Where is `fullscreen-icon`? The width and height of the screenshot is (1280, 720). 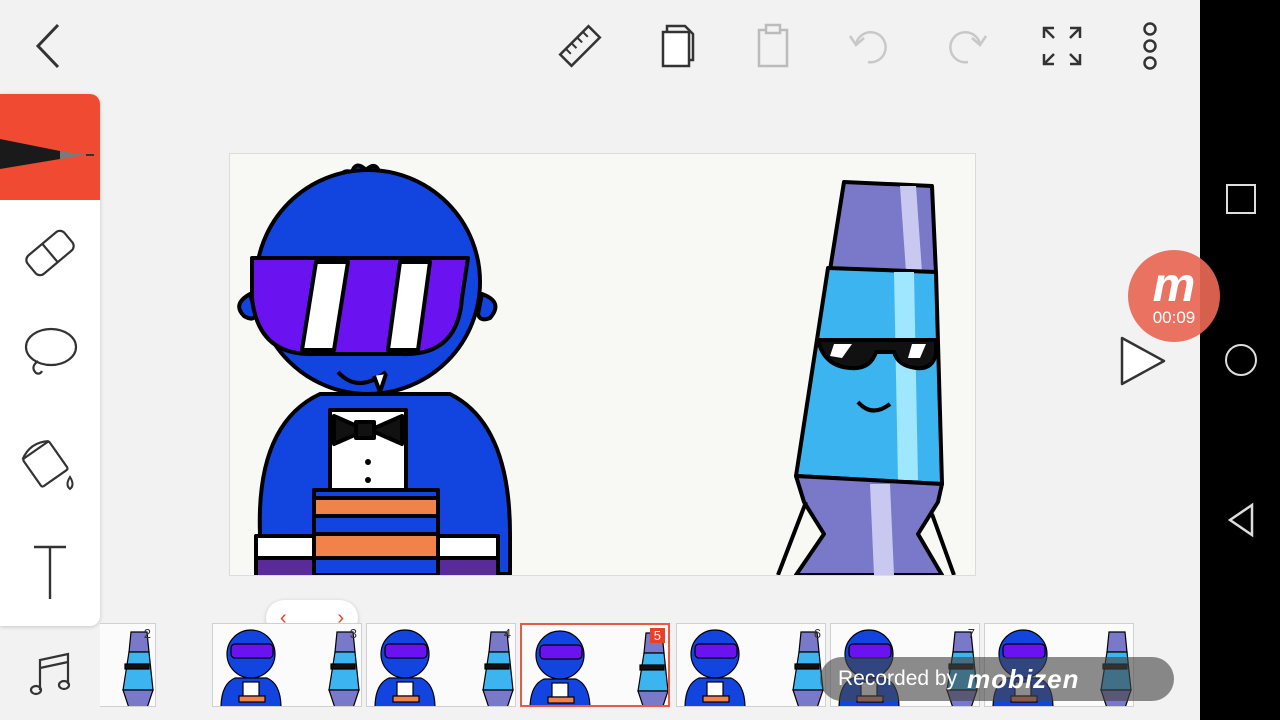
fullscreen-icon is located at coordinates (1062, 46).